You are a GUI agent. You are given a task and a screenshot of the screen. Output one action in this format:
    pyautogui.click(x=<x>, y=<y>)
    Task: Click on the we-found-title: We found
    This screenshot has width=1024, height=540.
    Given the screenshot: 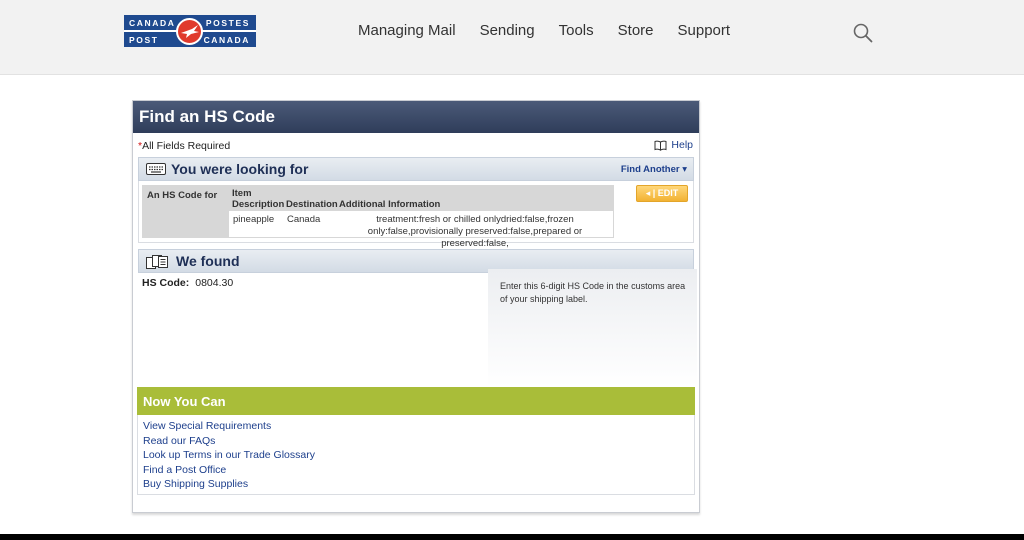 What is the action you would take?
    pyautogui.click(x=208, y=261)
    